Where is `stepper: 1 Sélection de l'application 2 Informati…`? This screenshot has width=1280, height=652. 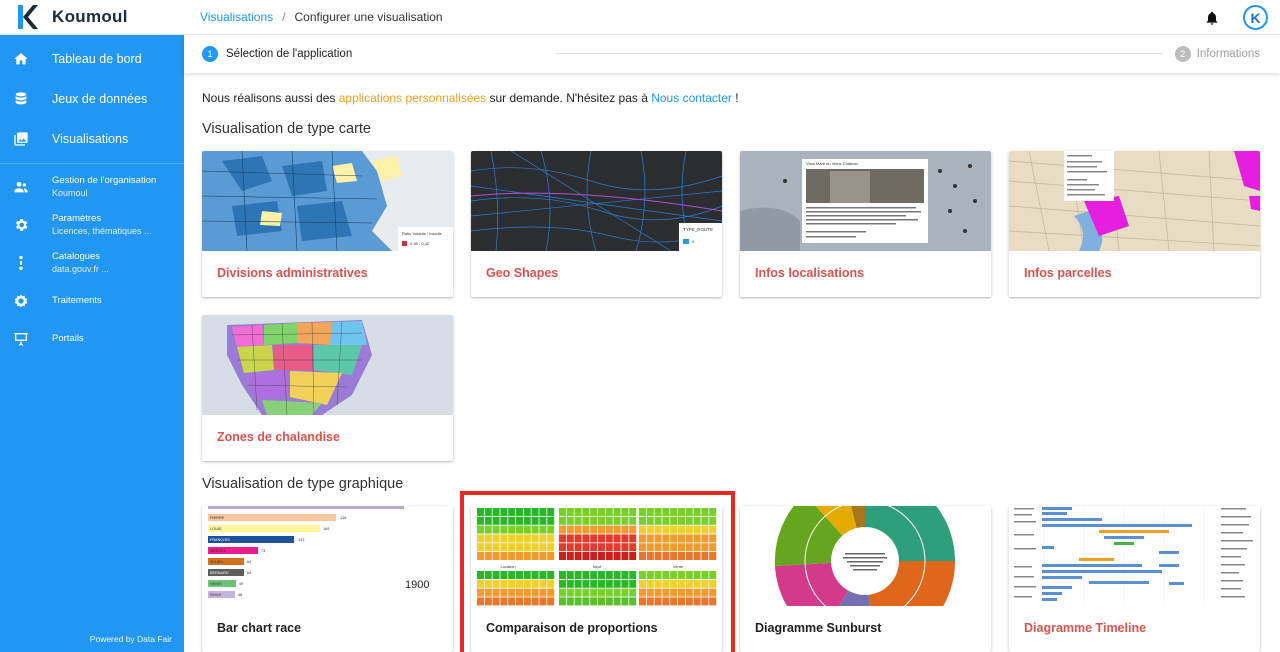 stepper: 1 Sélection de l'application 2 Informati… is located at coordinates (732, 54).